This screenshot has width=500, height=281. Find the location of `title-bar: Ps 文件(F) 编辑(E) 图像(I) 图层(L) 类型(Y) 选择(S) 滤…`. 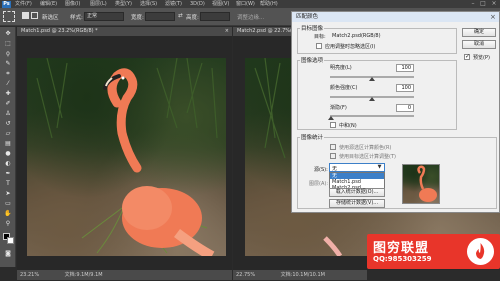

title-bar: Ps 文件(F) 编辑(E) 图像(I) 图层(L) 类型(Y) 选择(S) 滤… is located at coordinates (250, 4).